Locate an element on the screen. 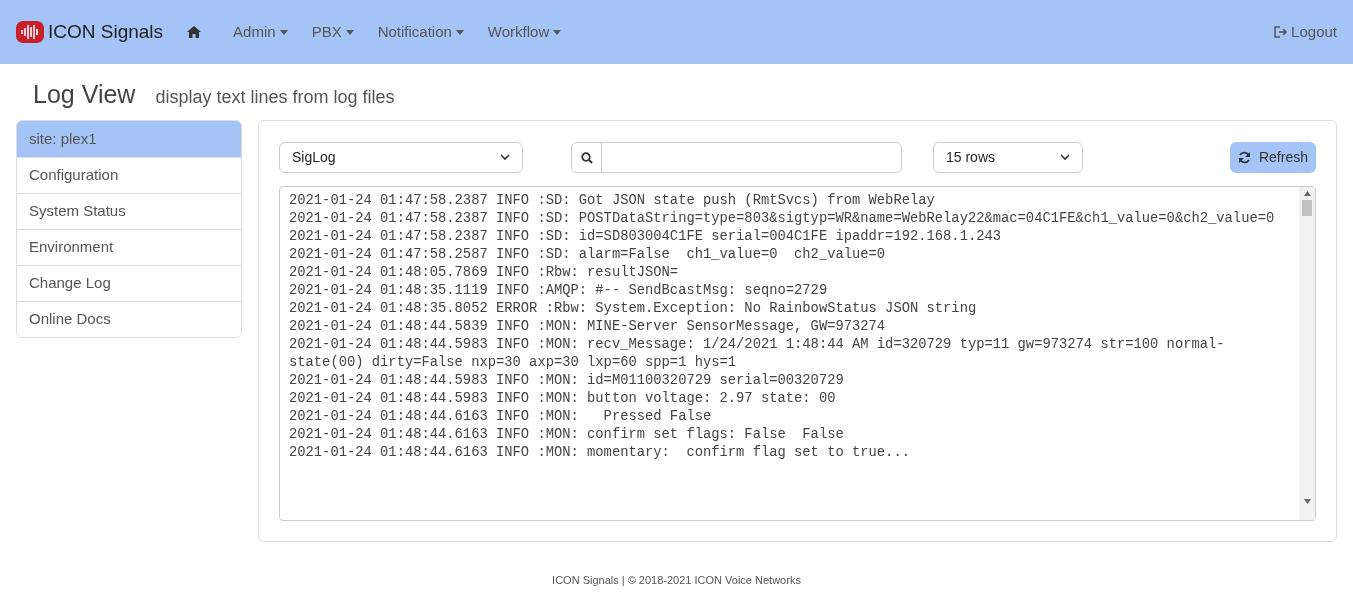  footer-text: ICON Signals | © 2018-2021 ICON Voice Networks is located at coordinates (676, 580).